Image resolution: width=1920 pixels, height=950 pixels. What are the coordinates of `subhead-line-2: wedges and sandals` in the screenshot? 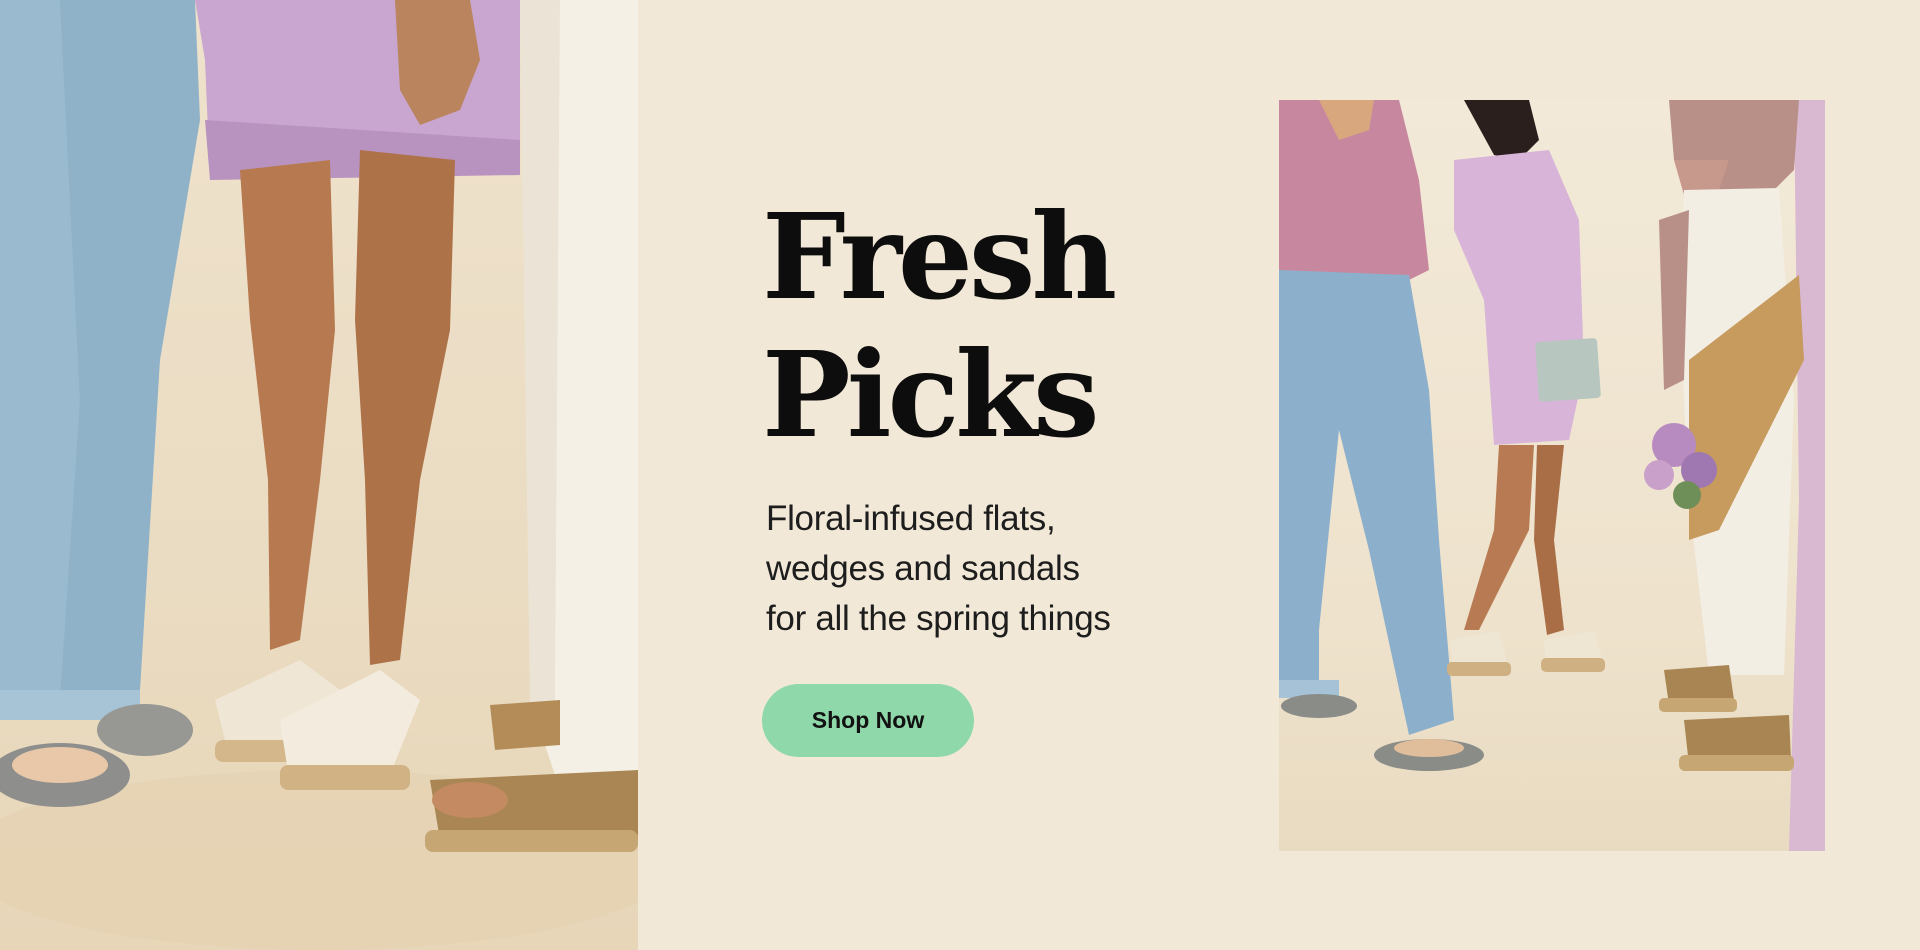 It's located at (923, 568).